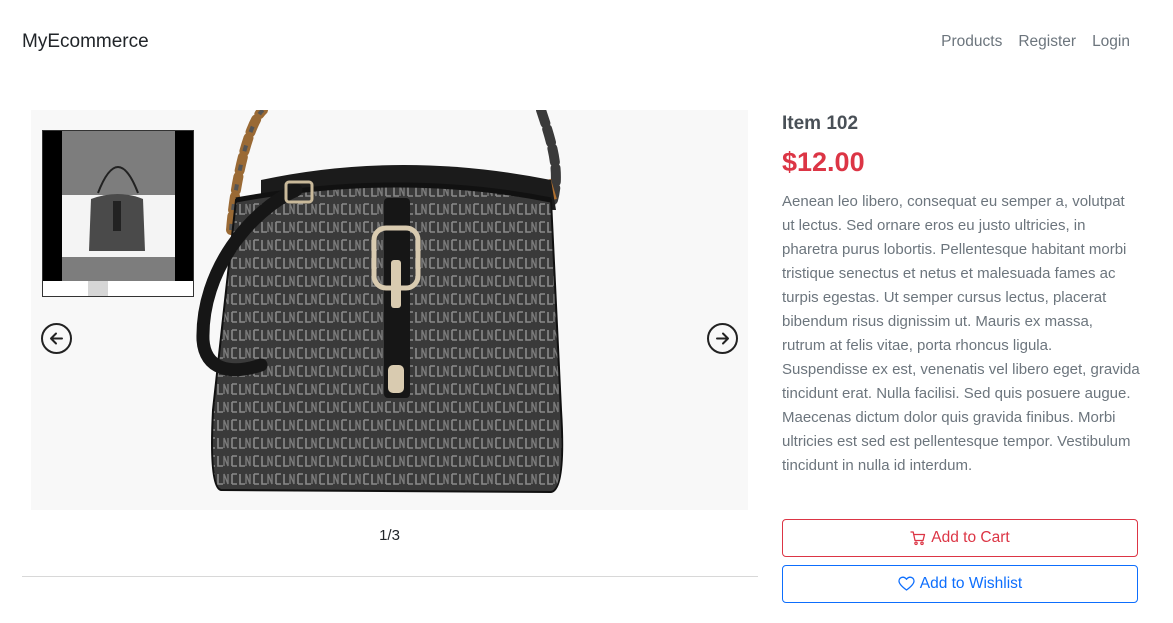 Image resolution: width=1173 pixels, height=623 pixels. I want to click on add-to-cart-button: Add to Cart, so click(960, 538).